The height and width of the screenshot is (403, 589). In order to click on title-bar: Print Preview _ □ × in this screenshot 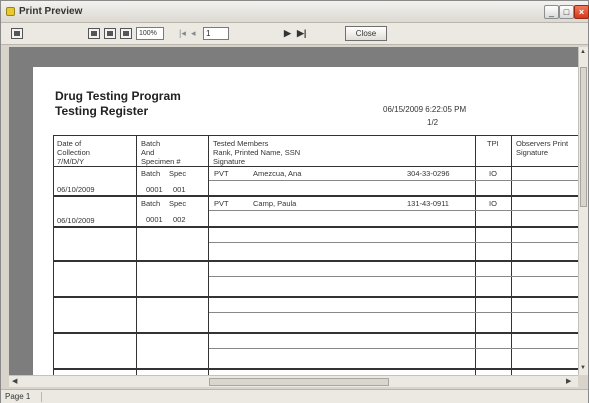, I will do `click(295, 12)`.